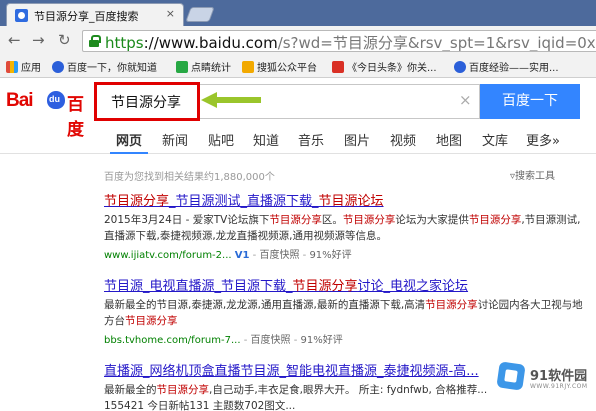 The height and width of the screenshot is (411, 596). Describe the element at coordinates (311, 139) in the screenshot. I see `tab-music: 音乐` at that location.